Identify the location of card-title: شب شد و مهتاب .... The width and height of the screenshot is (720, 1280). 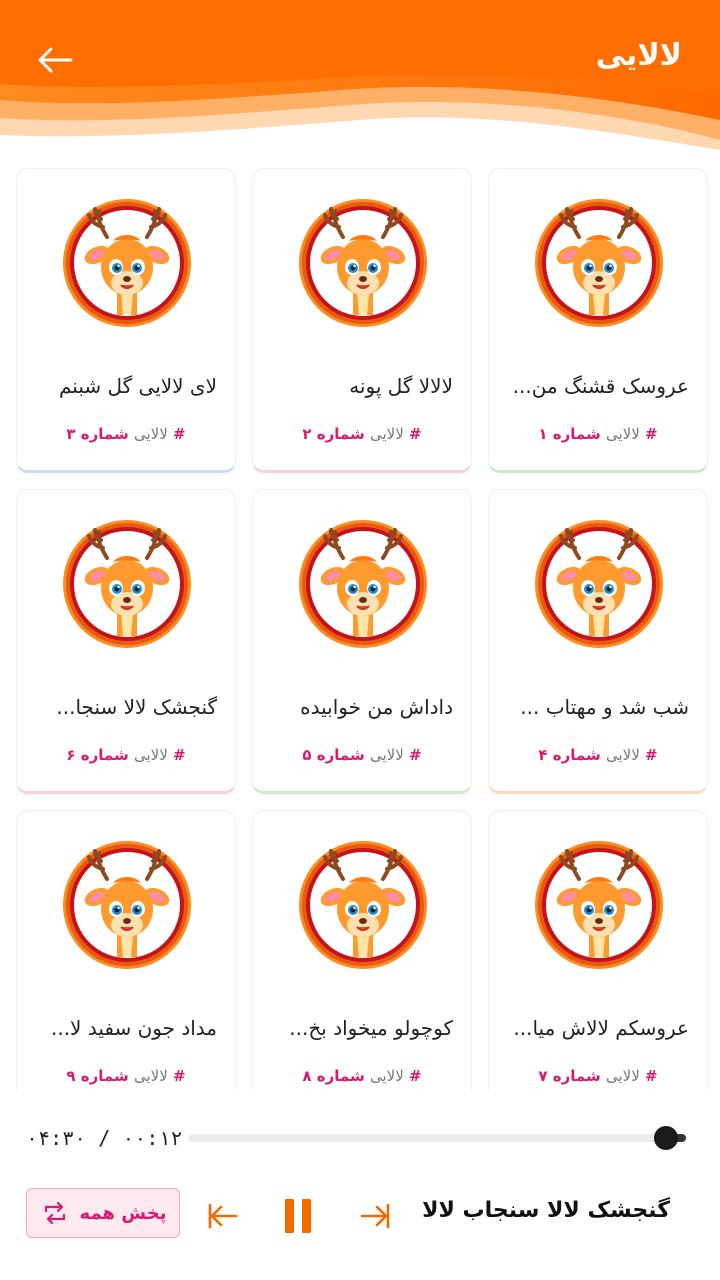
(604, 707).